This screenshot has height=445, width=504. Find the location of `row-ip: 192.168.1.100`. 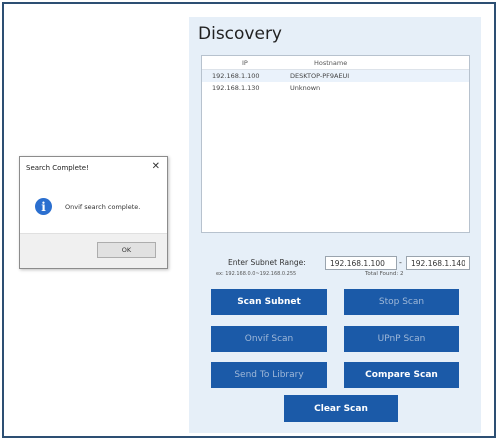

row-ip: 192.168.1.100 is located at coordinates (236, 76).